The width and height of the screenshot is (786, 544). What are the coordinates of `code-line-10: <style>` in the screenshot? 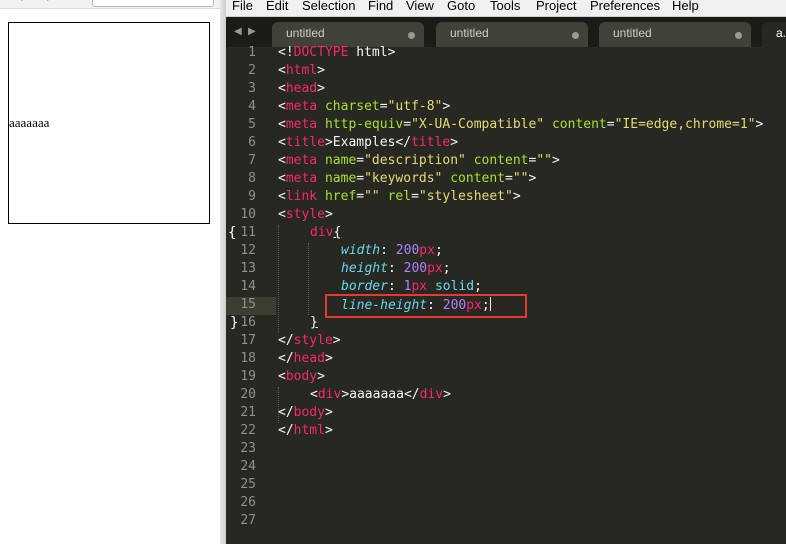 It's located at (305, 214).